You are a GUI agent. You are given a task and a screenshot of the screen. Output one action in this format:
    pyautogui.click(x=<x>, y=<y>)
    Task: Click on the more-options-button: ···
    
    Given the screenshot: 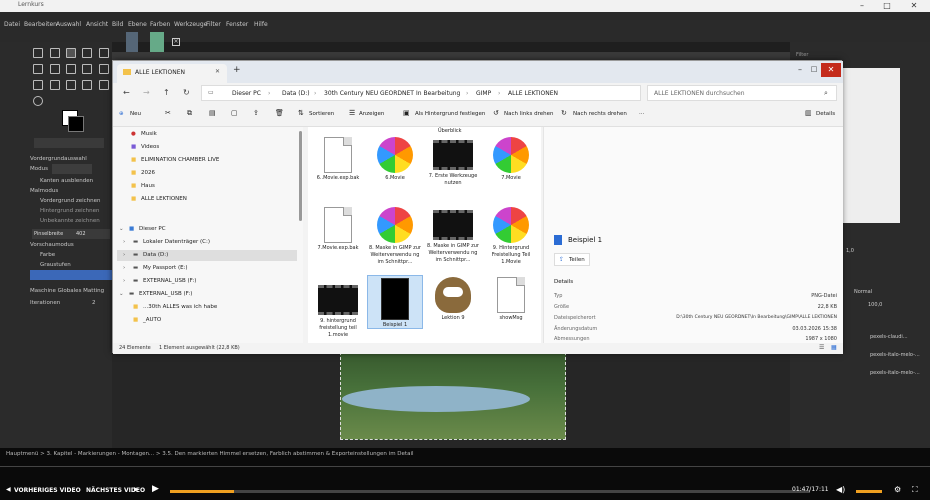 What is the action you would take?
    pyautogui.click(x=641, y=114)
    